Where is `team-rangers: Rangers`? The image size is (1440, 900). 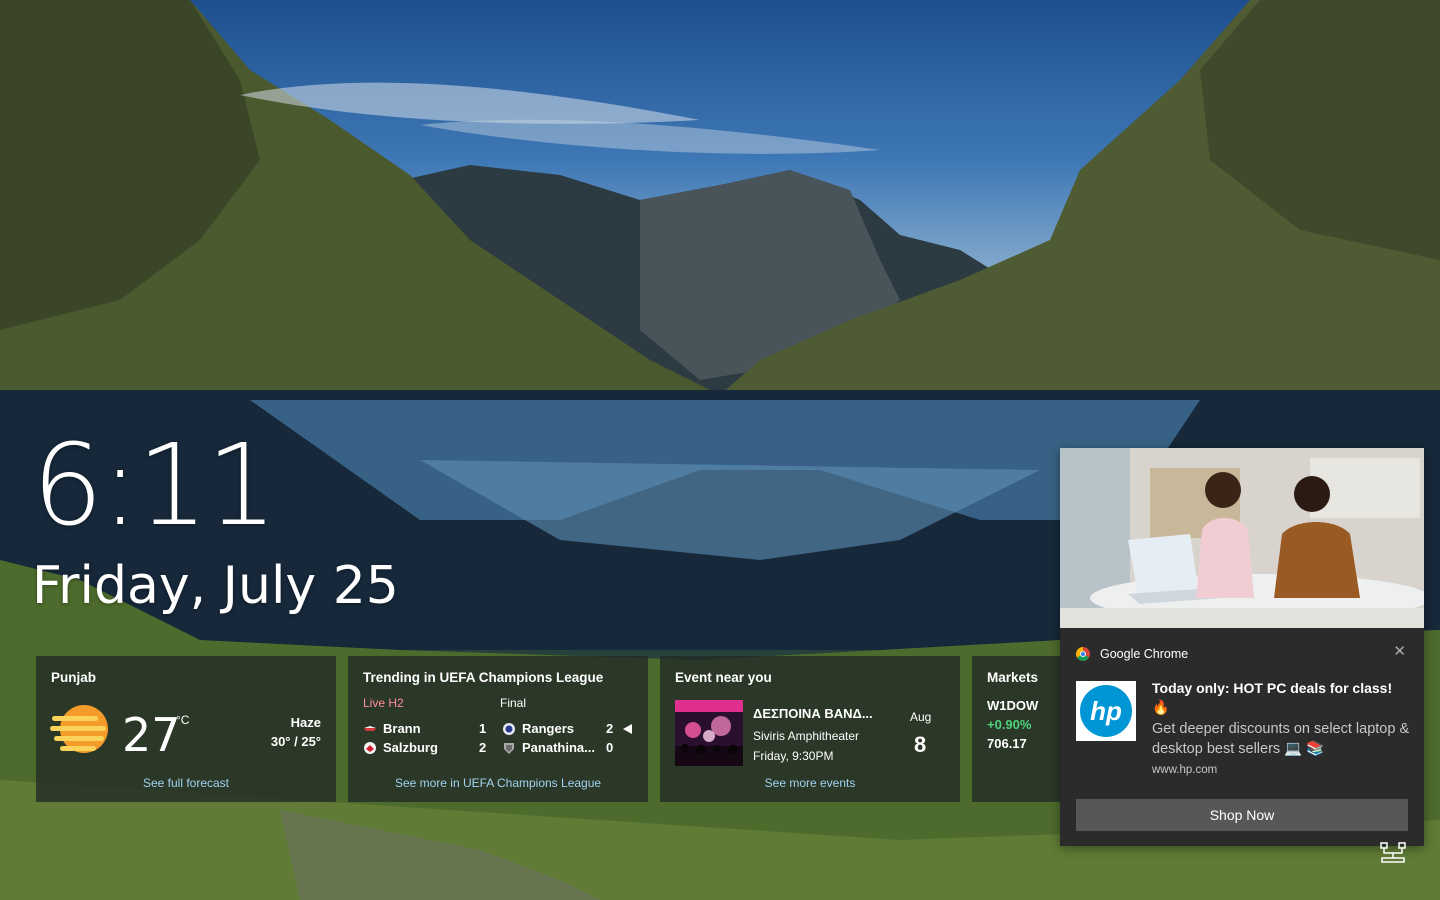
team-rangers: Rangers is located at coordinates (538, 728).